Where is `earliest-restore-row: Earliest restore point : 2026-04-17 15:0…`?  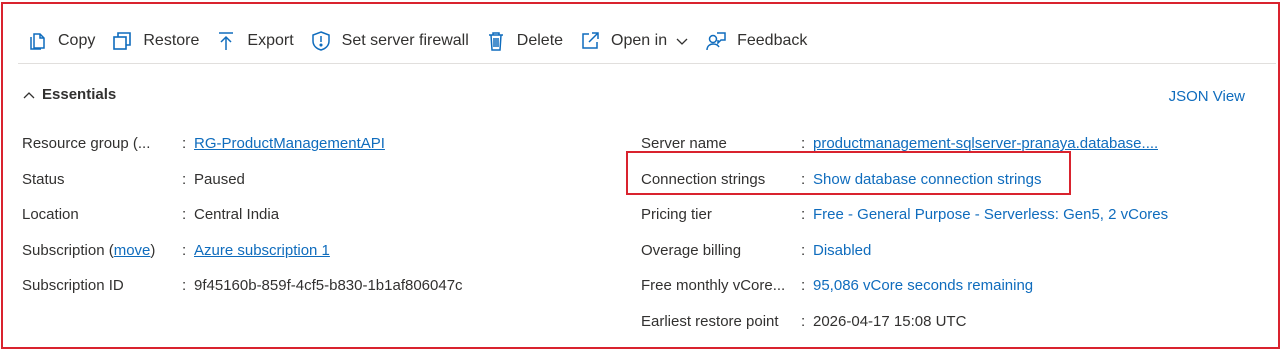
earliest-restore-row: Earliest restore point : 2026-04-17 15:0… is located at coordinates (951, 322).